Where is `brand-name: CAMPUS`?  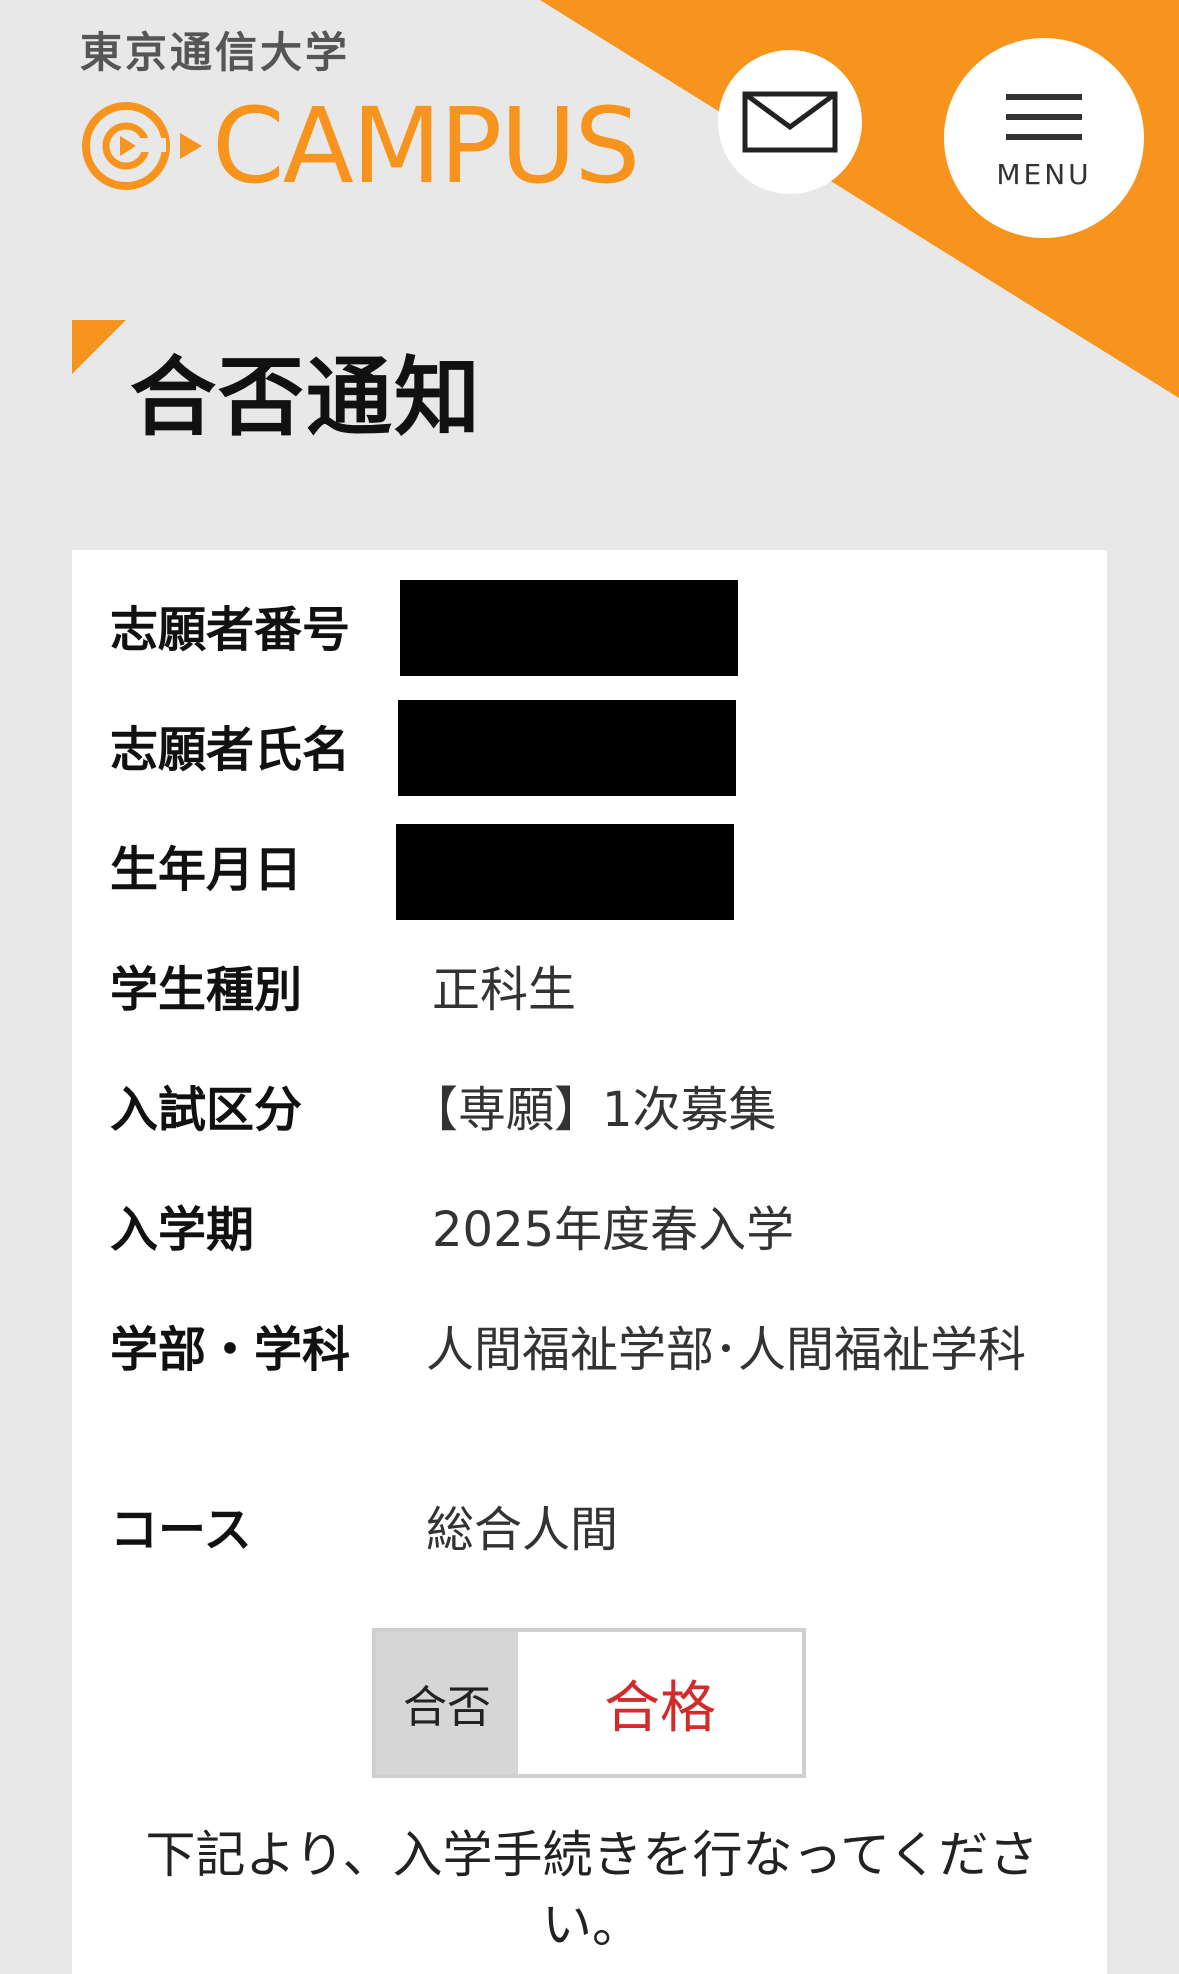
brand-name: CAMPUS is located at coordinates (426, 146).